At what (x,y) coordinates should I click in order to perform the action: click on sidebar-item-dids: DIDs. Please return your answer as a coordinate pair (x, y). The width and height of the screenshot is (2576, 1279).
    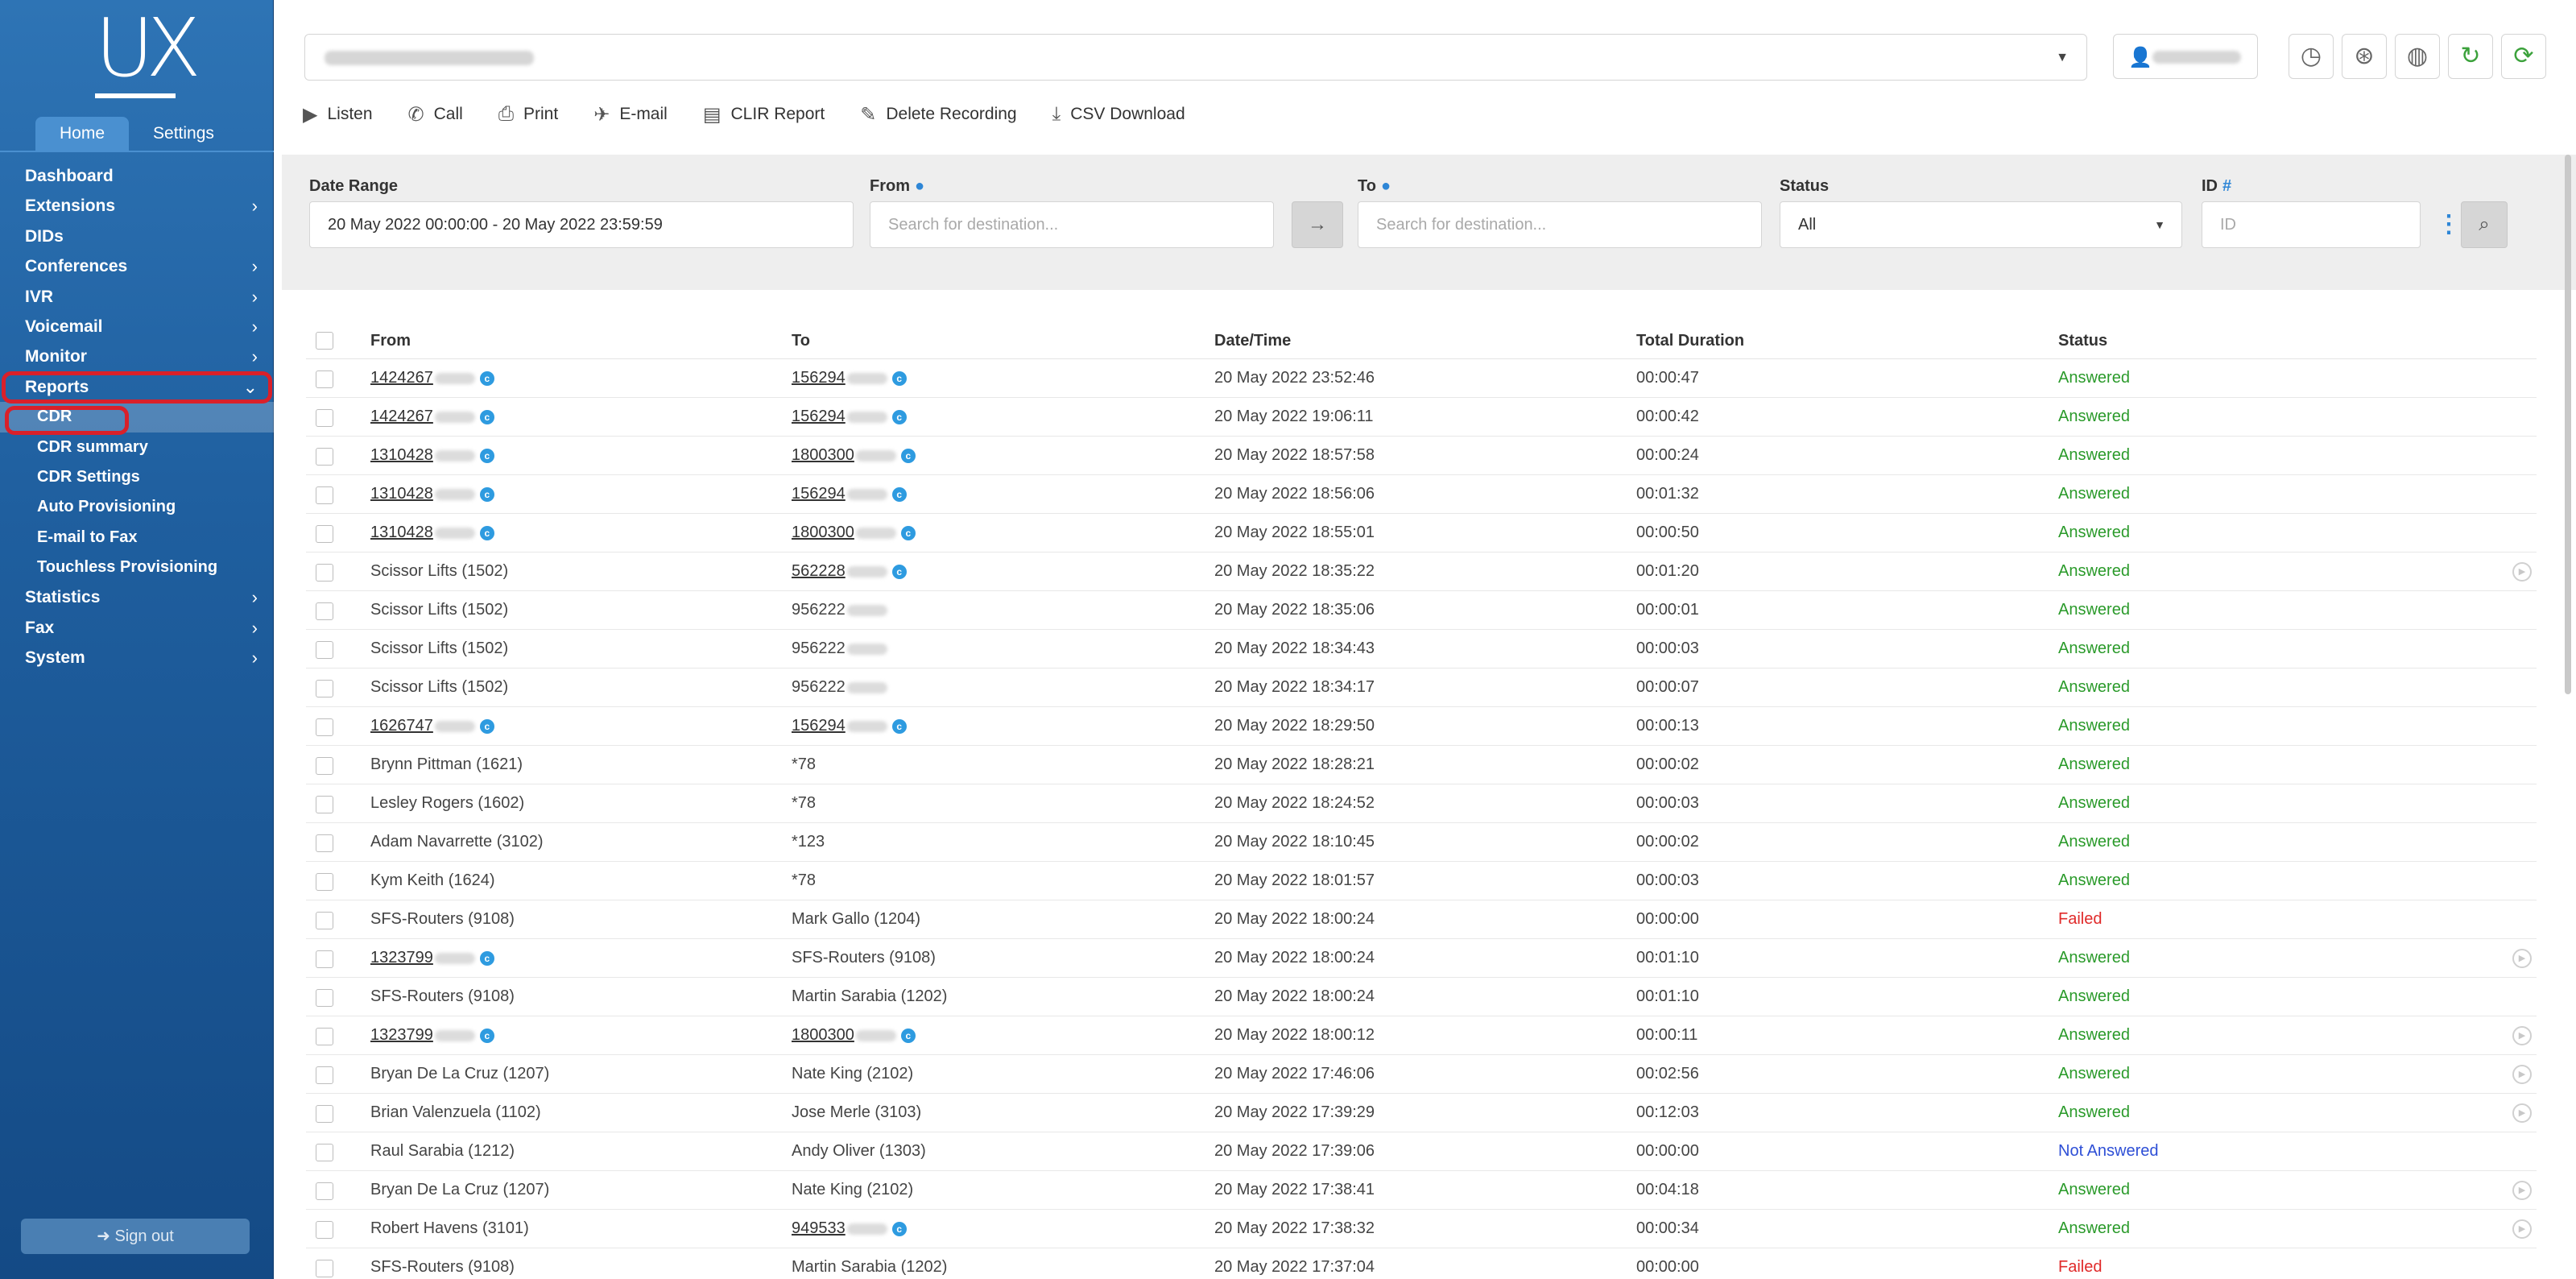
    Looking at the image, I should click on (137, 236).